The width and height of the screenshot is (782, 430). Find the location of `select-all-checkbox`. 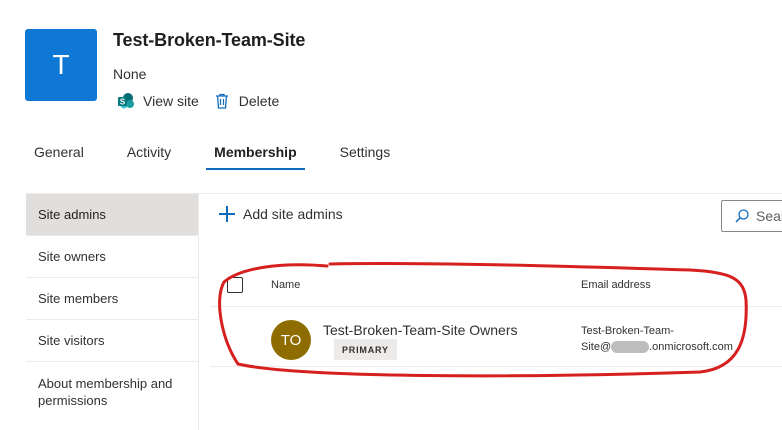

select-all-checkbox is located at coordinates (235, 285).